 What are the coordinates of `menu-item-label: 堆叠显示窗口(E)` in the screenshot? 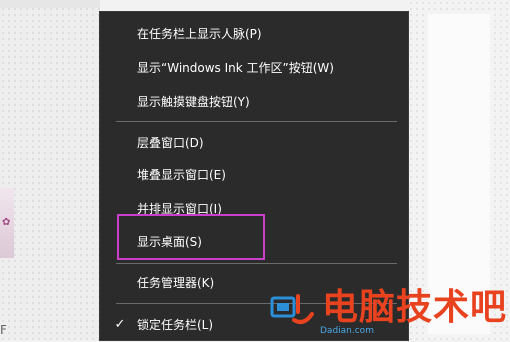 It's located at (181, 175).